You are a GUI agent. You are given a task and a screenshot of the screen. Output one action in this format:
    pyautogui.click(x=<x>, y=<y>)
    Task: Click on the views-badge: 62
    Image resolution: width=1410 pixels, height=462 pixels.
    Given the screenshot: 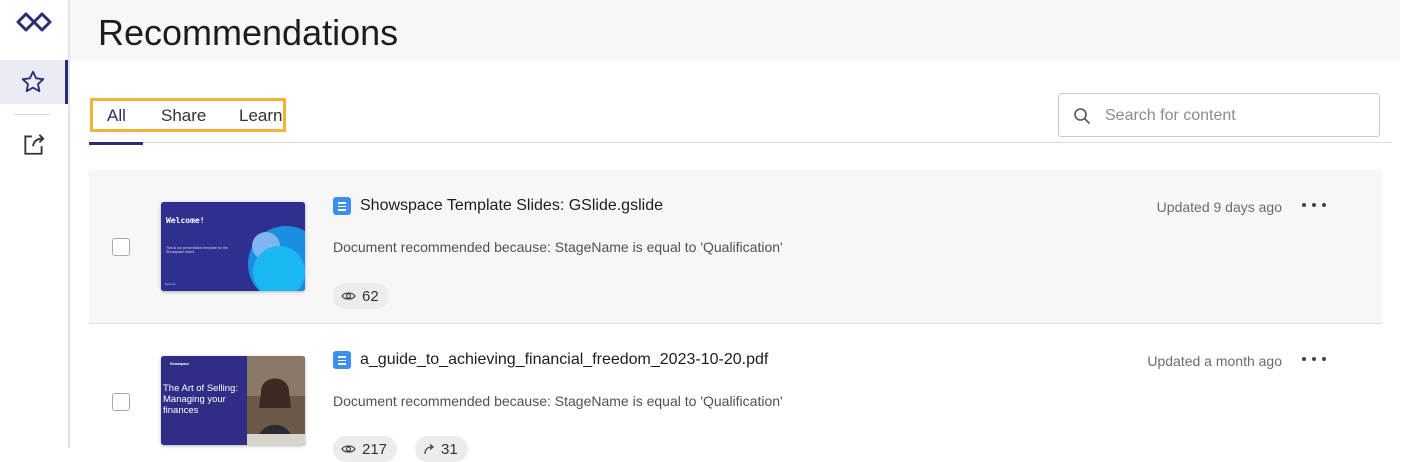 What is the action you would take?
    pyautogui.click(x=361, y=296)
    